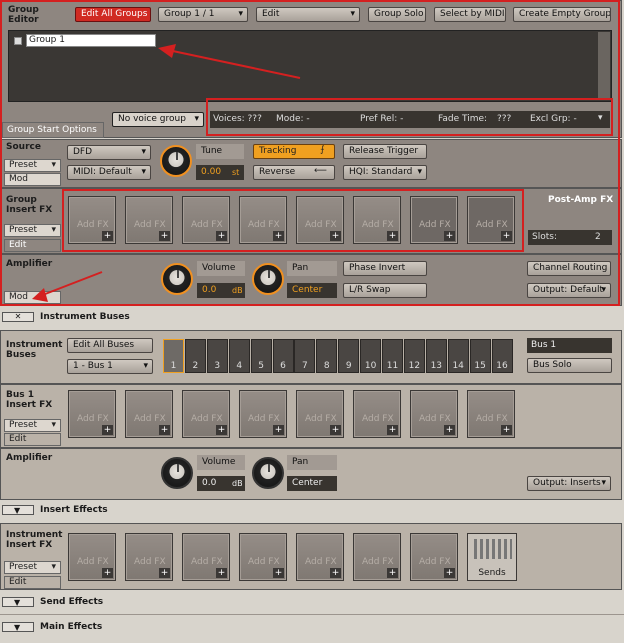  I want to click on bus-select-dropdown: 1 - Bus 1, so click(110, 366).